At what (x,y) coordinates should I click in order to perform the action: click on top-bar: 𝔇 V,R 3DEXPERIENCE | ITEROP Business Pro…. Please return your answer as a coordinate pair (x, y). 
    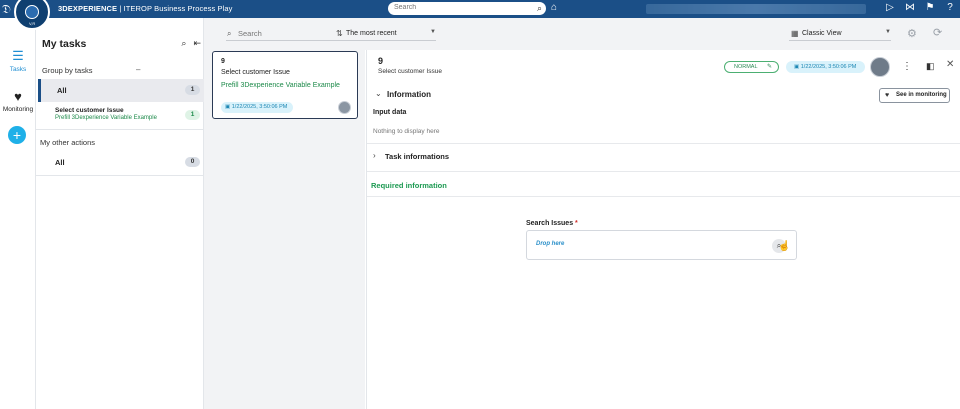
    Looking at the image, I should click on (480, 15).